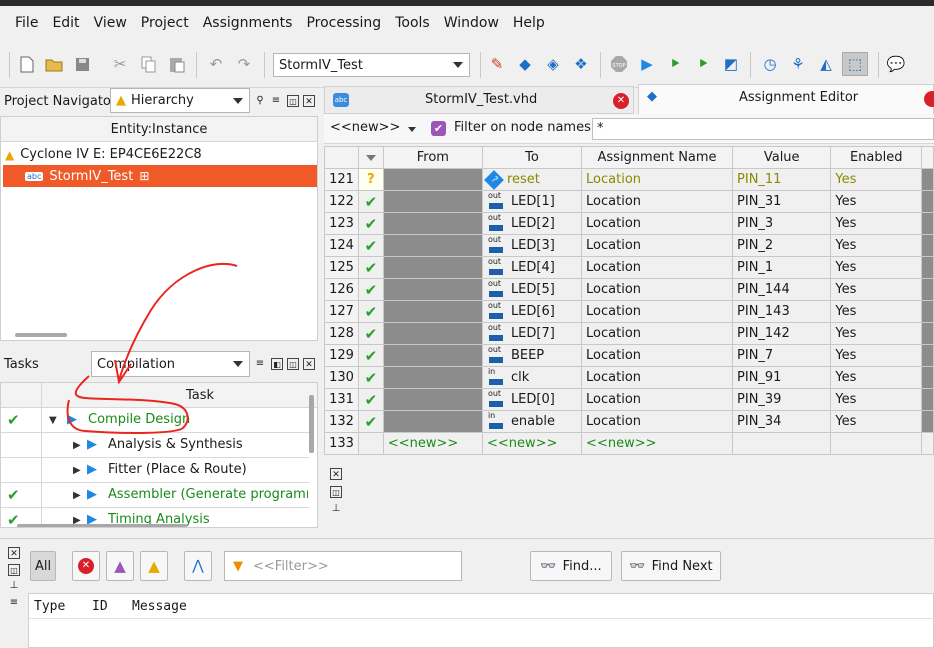  I want to click on rtl-viewer-icon: ⚘, so click(798, 64).